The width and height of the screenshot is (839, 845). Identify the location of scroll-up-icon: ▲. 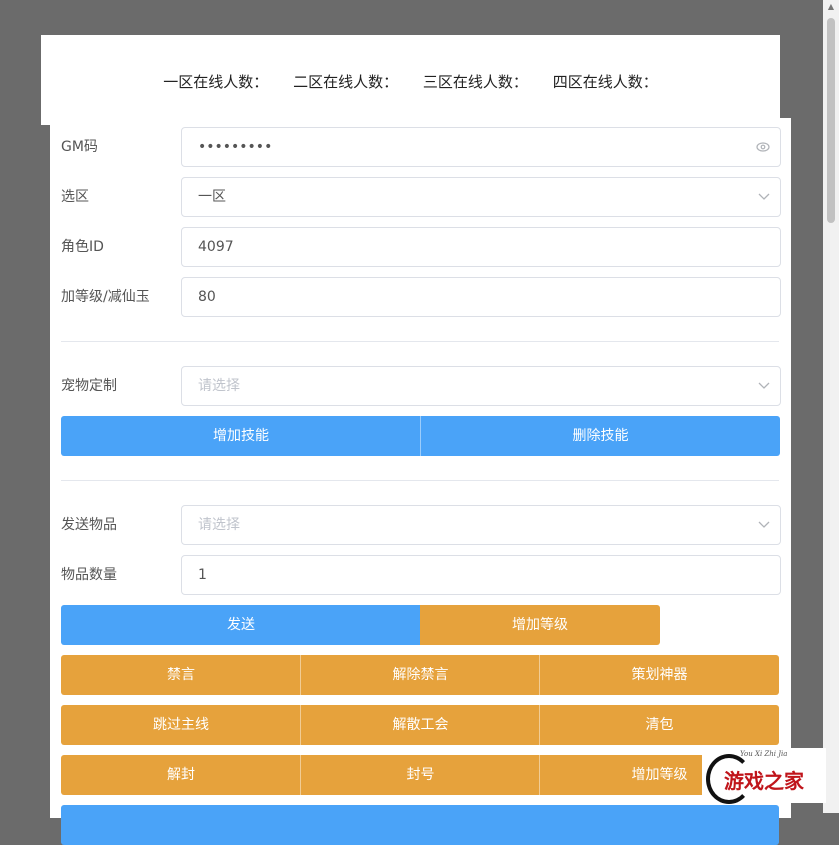
(831, 6).